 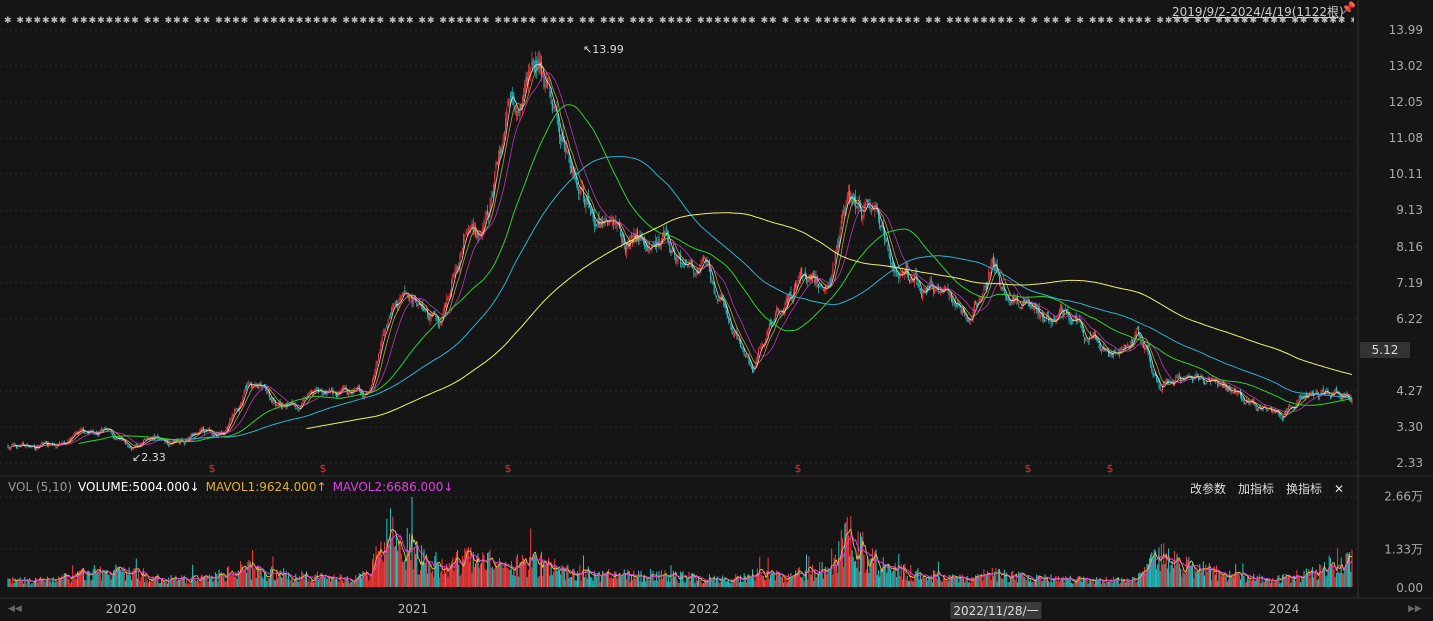 I want to click on x-tick: 2020, so click(x=121, y=609).